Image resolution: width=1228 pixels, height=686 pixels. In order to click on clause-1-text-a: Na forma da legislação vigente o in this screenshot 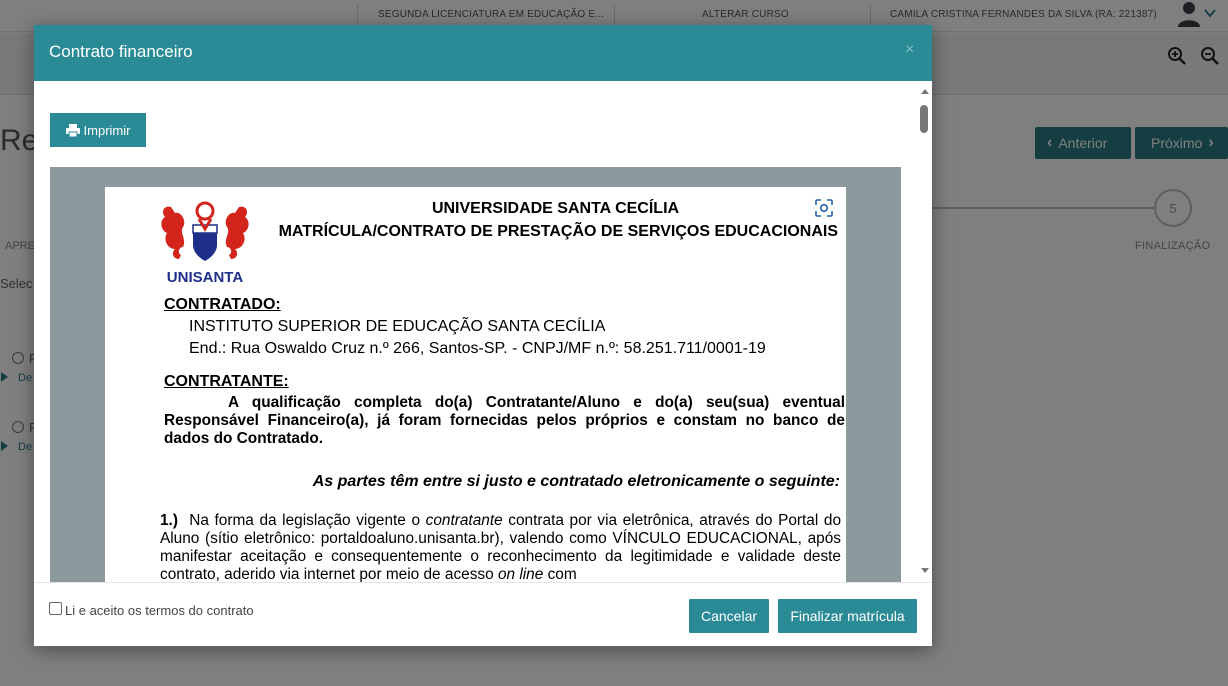, I will do `click(305, 520)`.